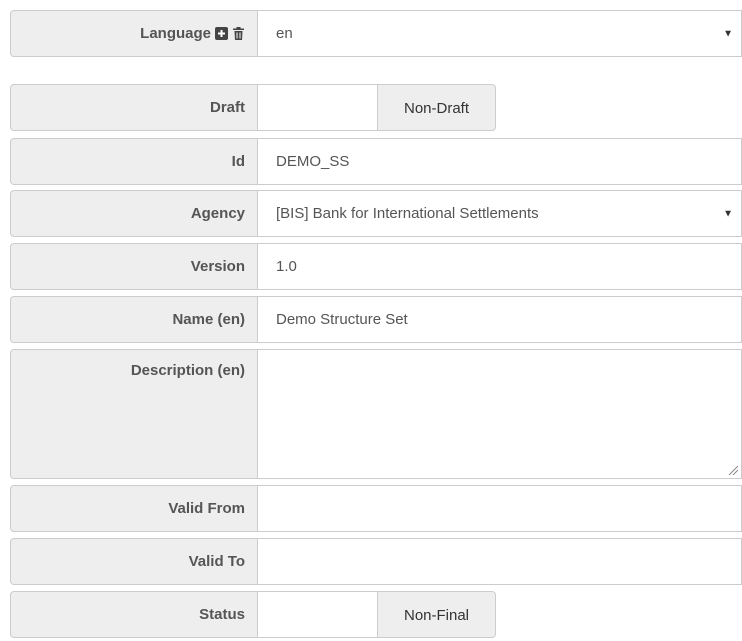  I want to click on id-row: Id DEMO_SS, so click(376, 161).